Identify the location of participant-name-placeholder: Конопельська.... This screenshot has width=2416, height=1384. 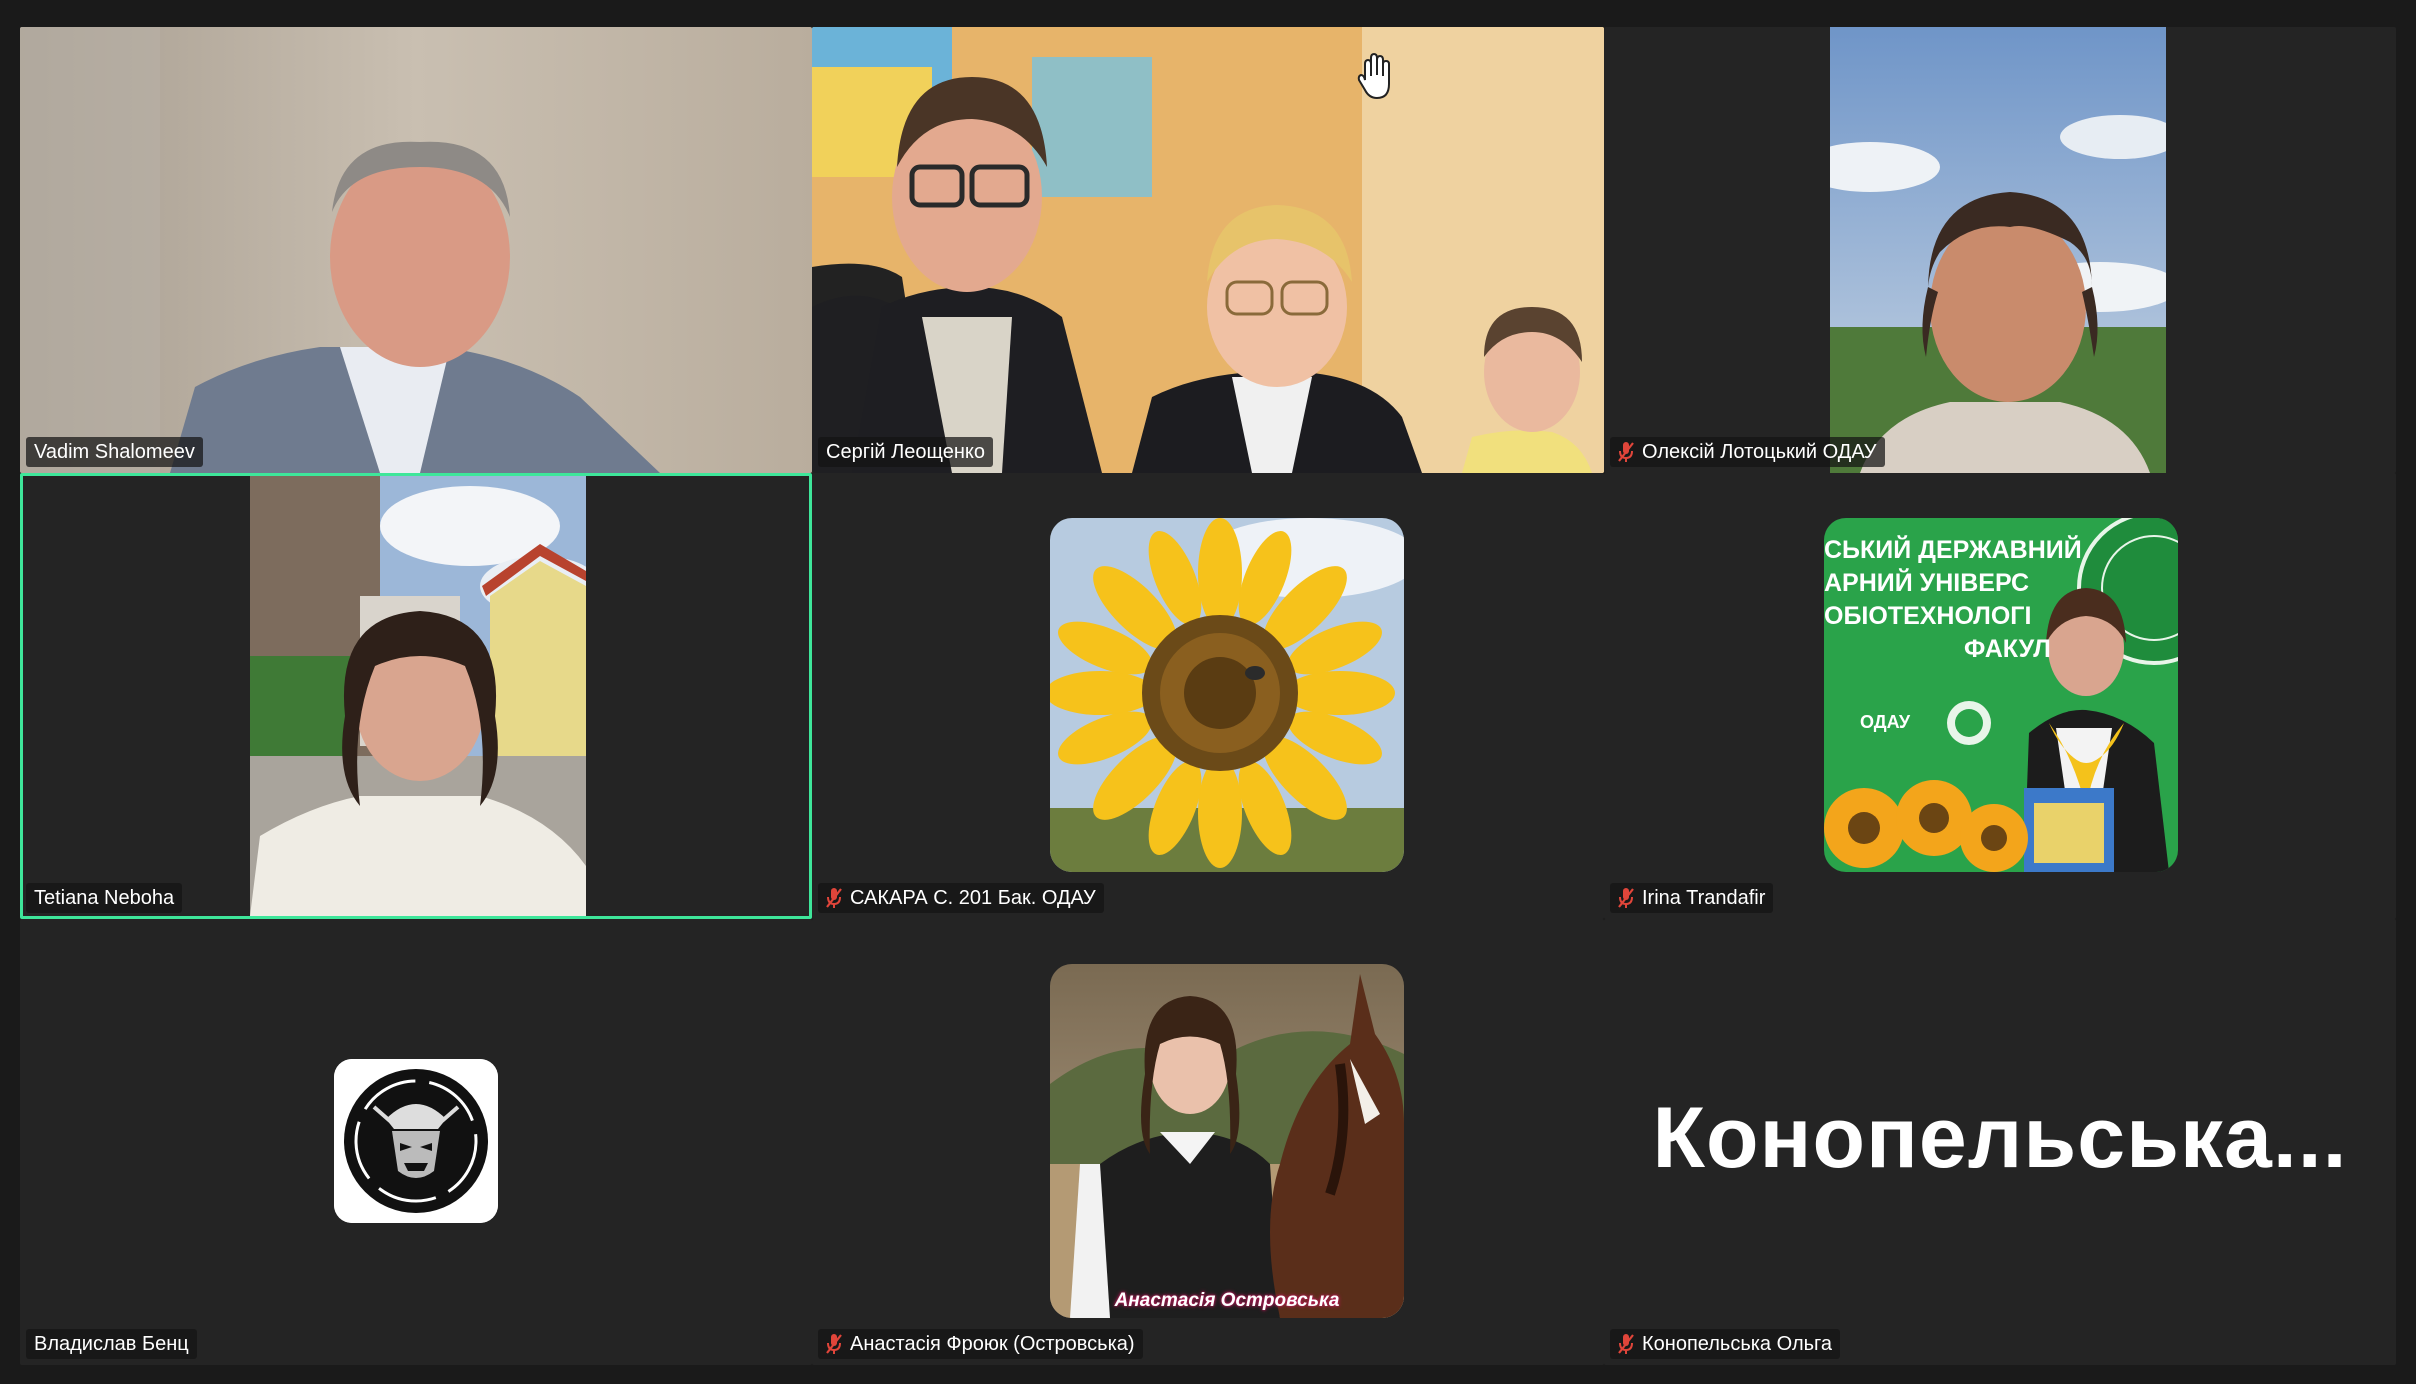
(2000, 1138).